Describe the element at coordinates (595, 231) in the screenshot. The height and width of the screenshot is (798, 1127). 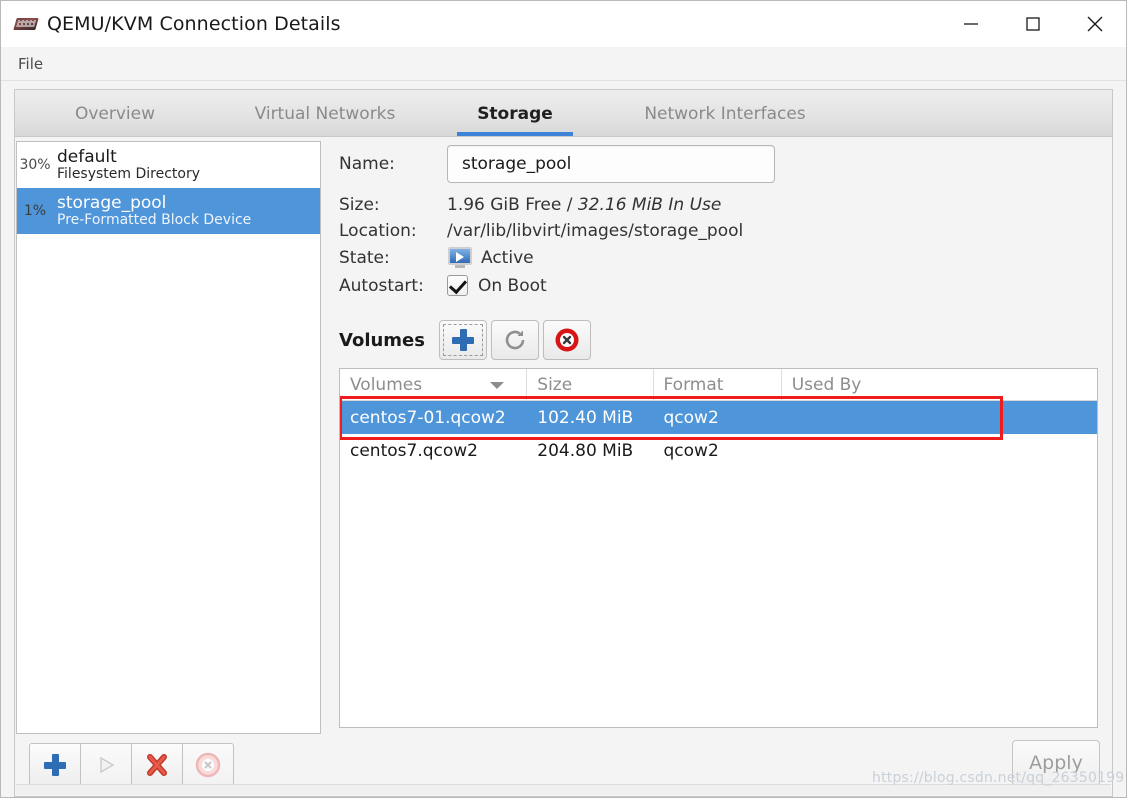
I see `location-value: /var/lib/libvirt/images/storage_pool` at that location.